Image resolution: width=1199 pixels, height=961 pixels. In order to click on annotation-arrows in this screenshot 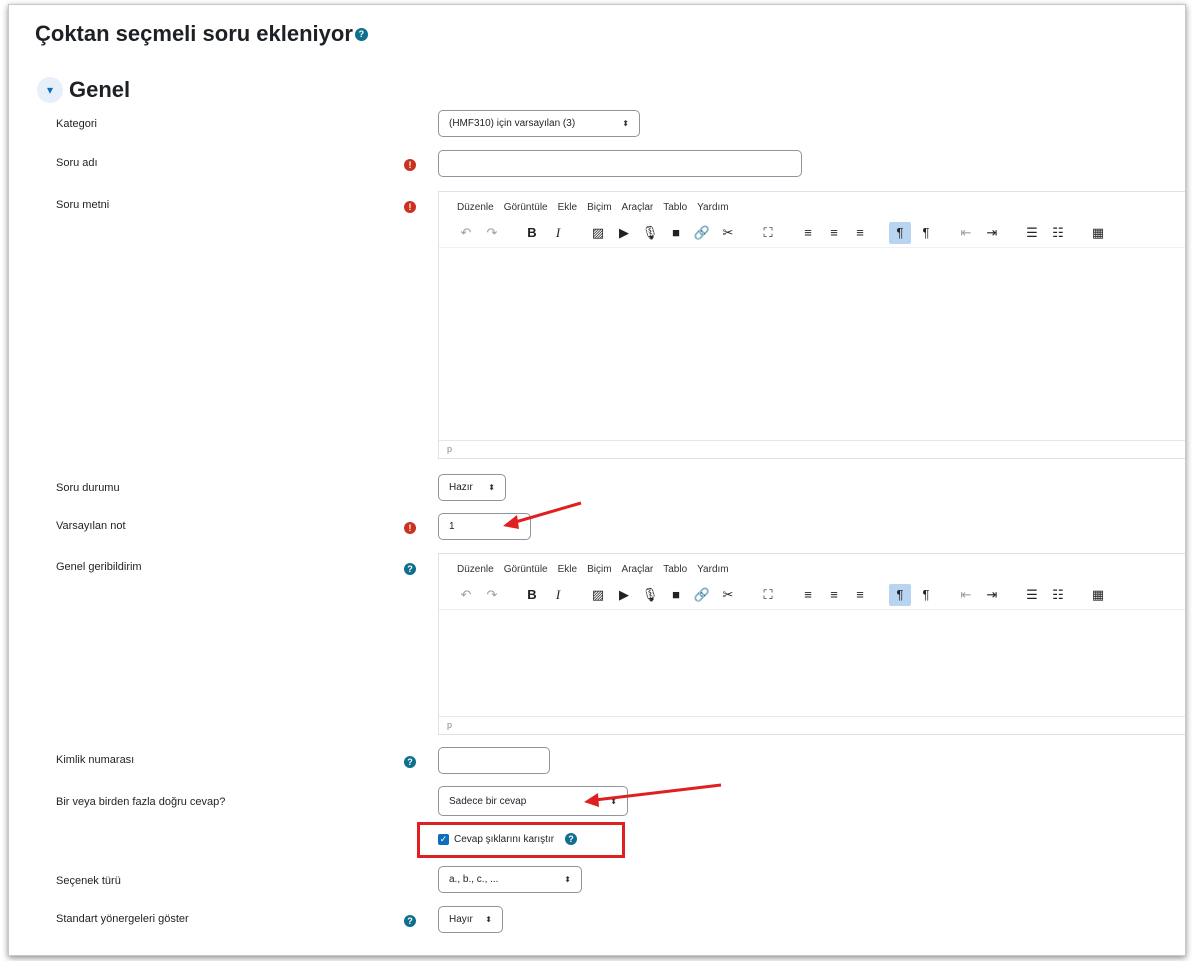, I will do `click(612, 654)`.